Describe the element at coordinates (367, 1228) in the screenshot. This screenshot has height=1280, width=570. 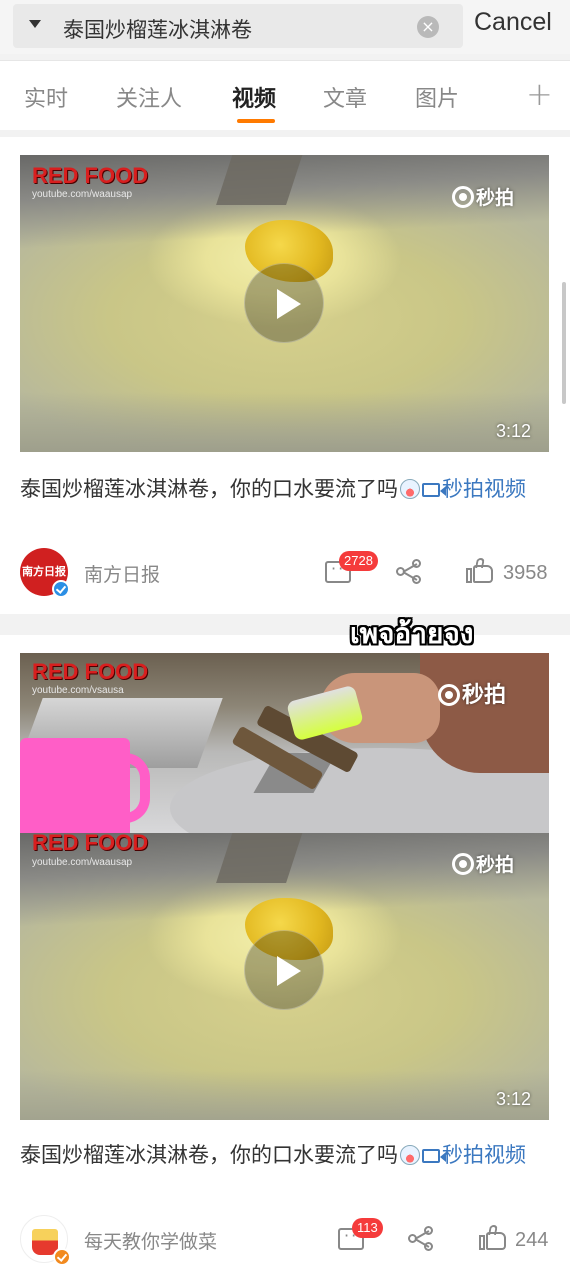
I see `comment-count-badge: 113` at that location.